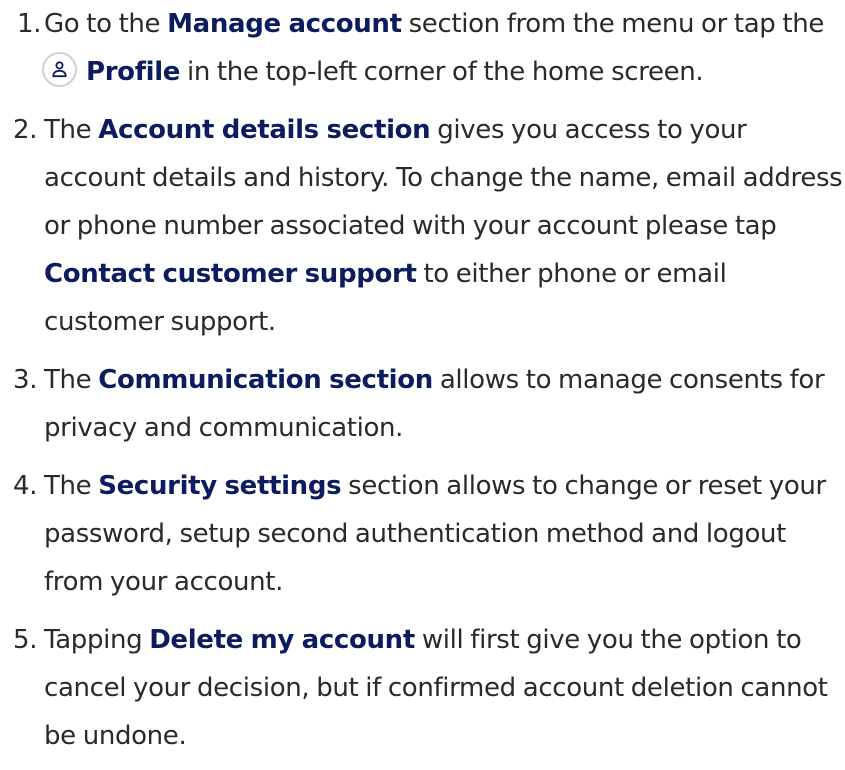  I want to click on step-number: 1., so click(29, 24).